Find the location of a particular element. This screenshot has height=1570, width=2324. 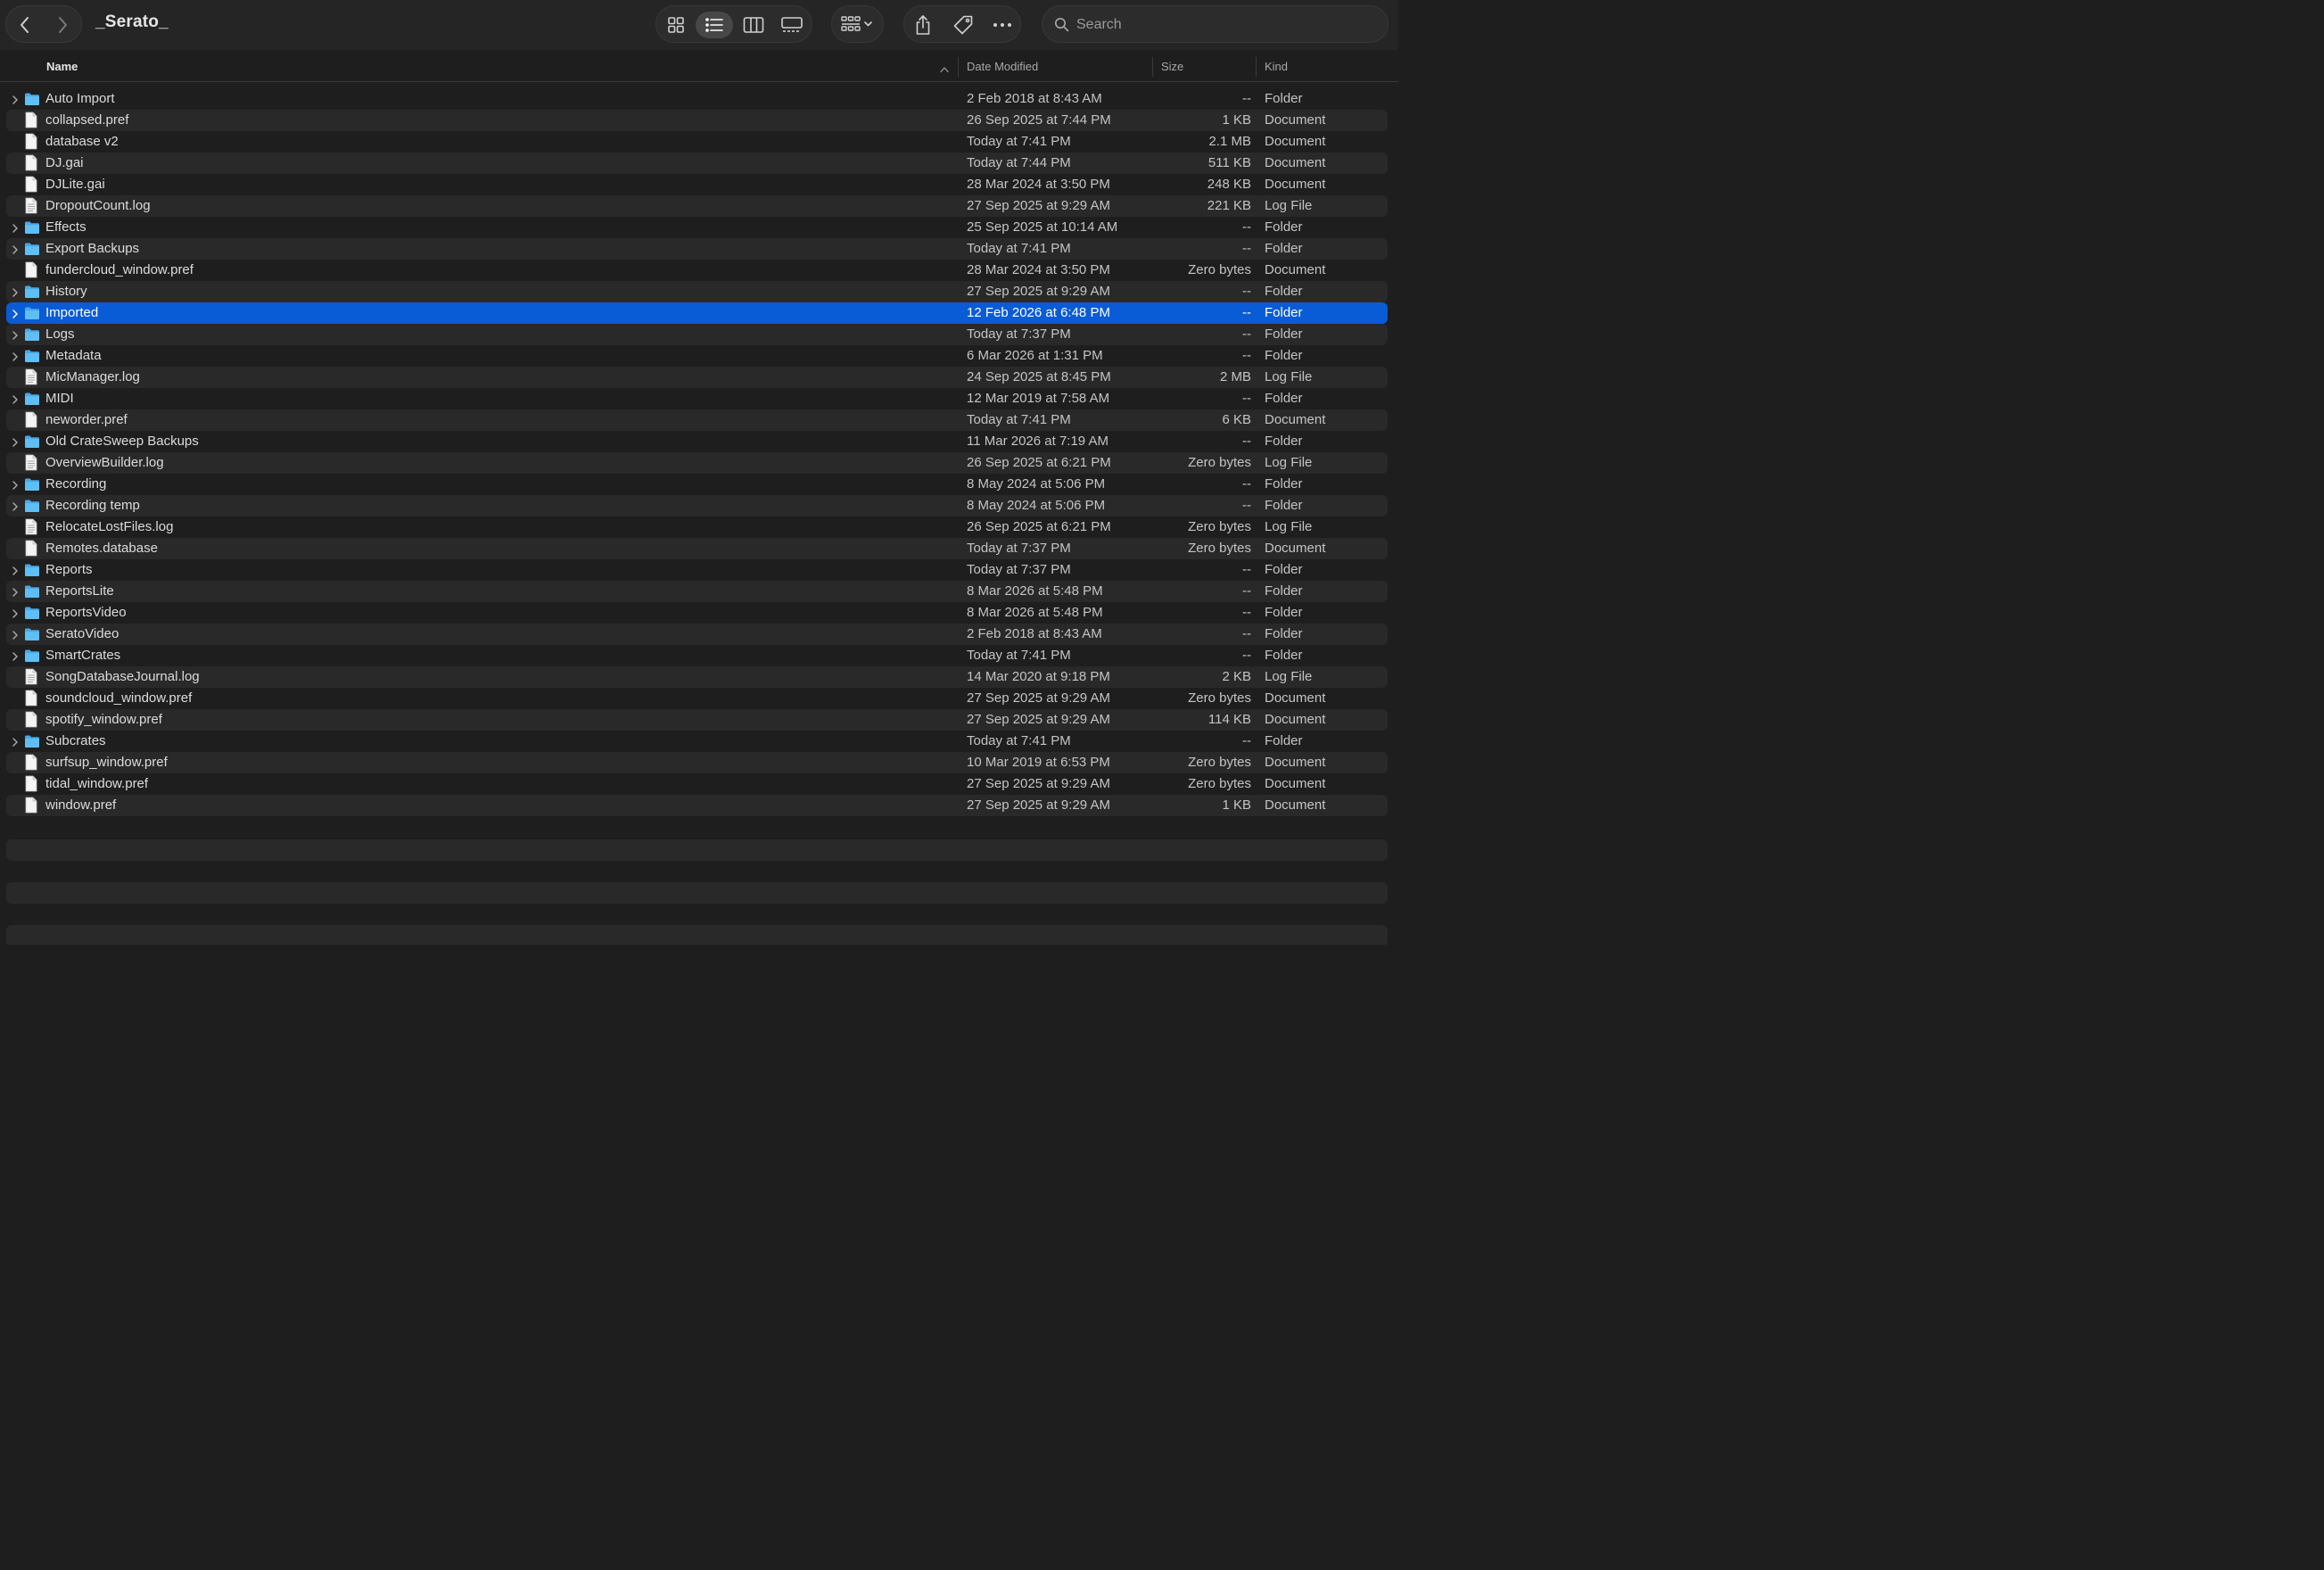

kind-column-header: Kind is located at coordinates (1276, 66).